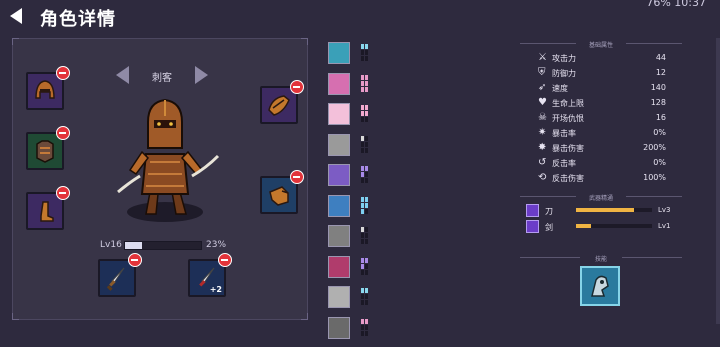 This screenshot has width=720, height=347. I want to click on upgrade-level: +2, so click(215, 289).